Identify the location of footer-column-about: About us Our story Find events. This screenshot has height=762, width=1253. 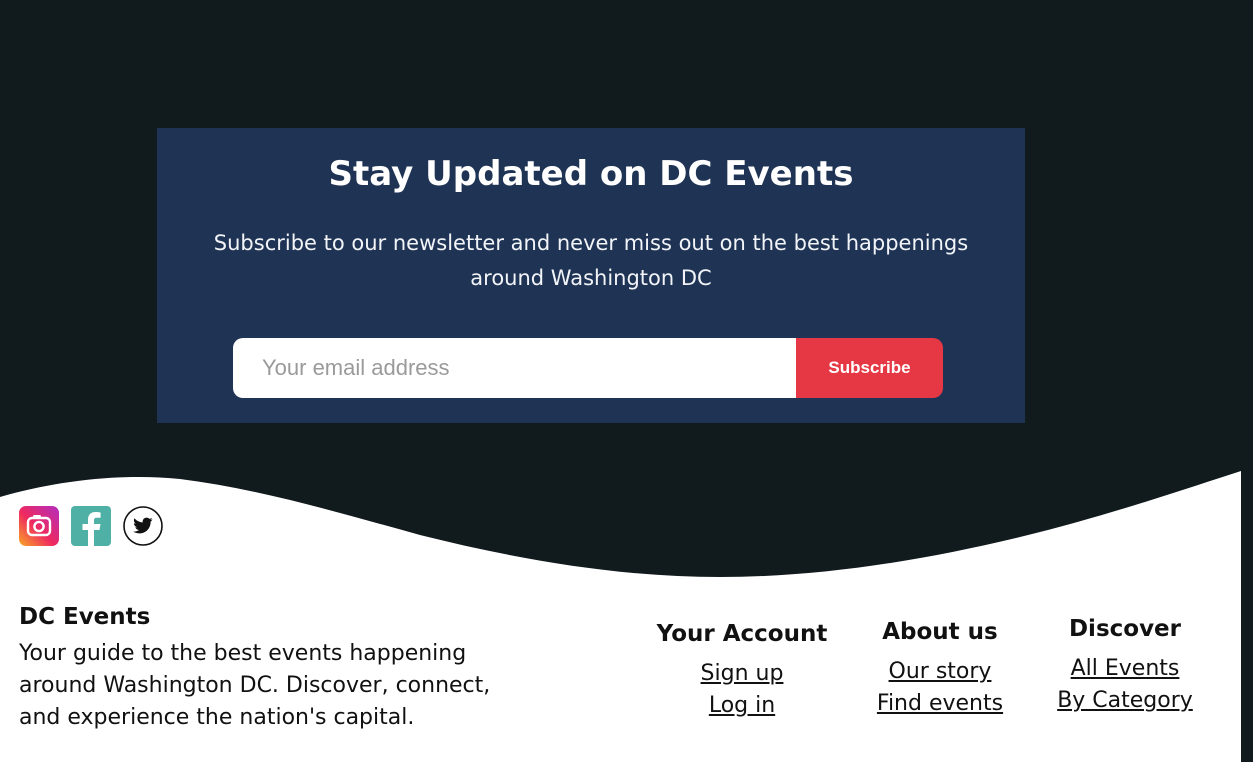
(940, 667).